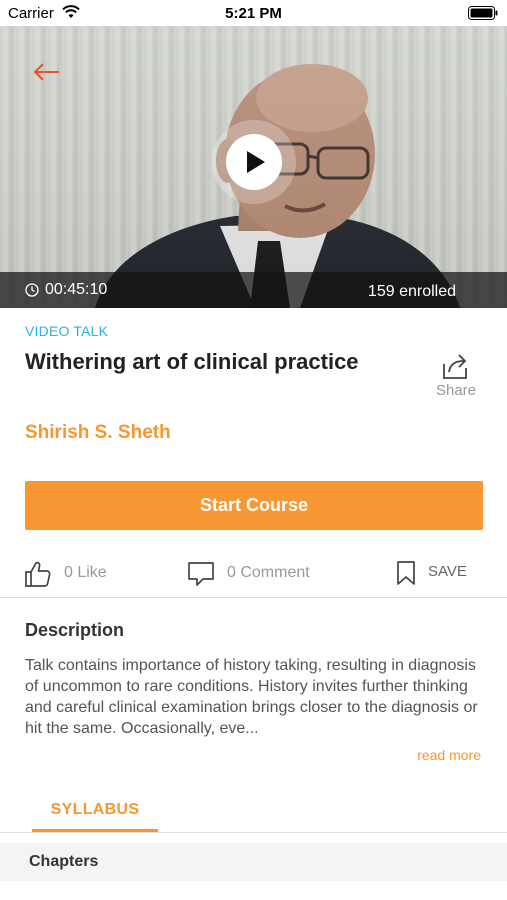 The image size is (507, 900). I want to click on status-time: 5:21 PM, so click(253, 13).